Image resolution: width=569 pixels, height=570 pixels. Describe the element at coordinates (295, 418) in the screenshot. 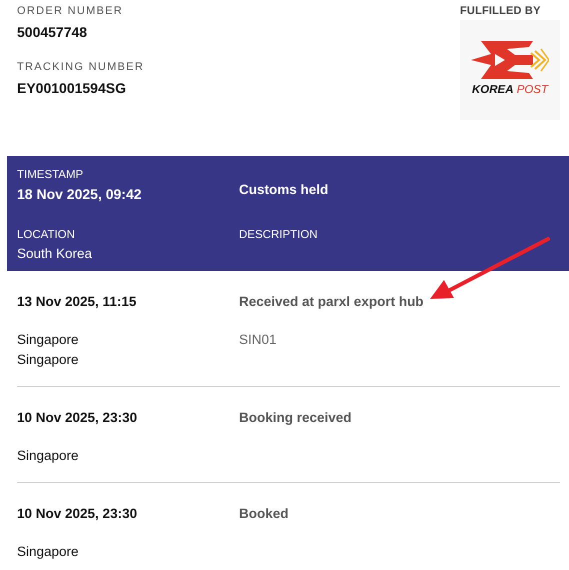

I see `event-status: Booking received` at that location.